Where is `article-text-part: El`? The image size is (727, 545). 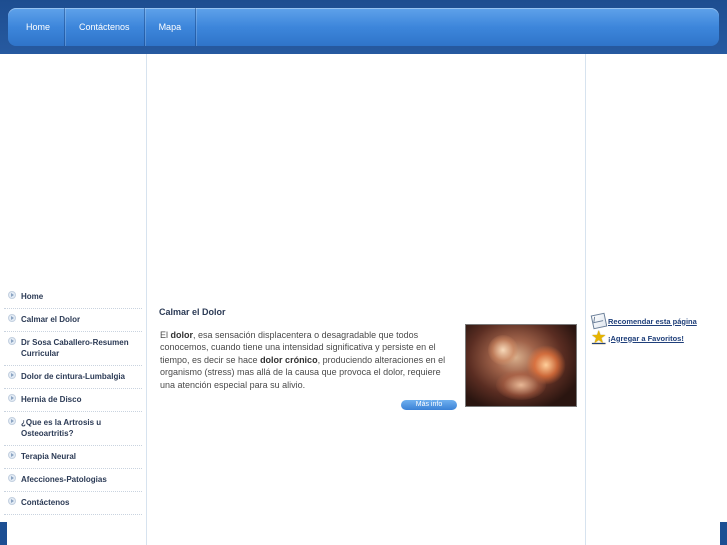
article-text-part: El is located at coordinates (165, 335).